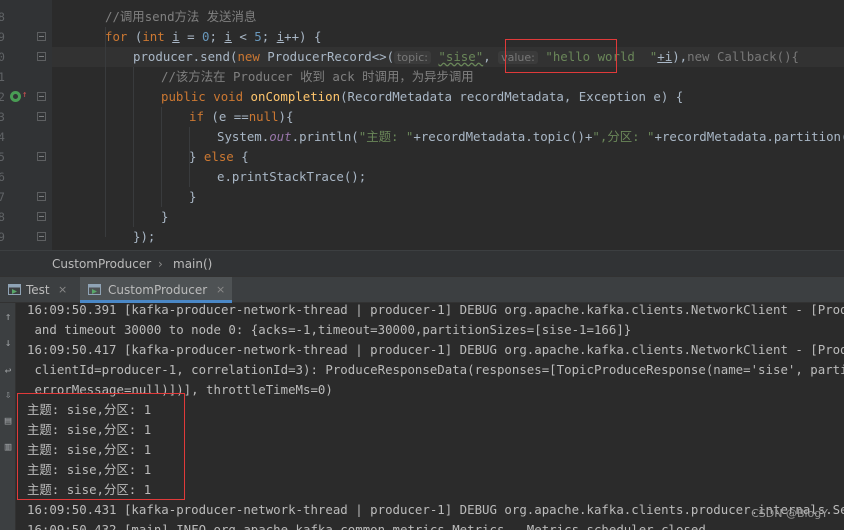 The width and height of the screenshot is (844, 530). Describe the element at coordinates (386, 136) in the screenshot. I see `string-literal: "主题: "` at that location.